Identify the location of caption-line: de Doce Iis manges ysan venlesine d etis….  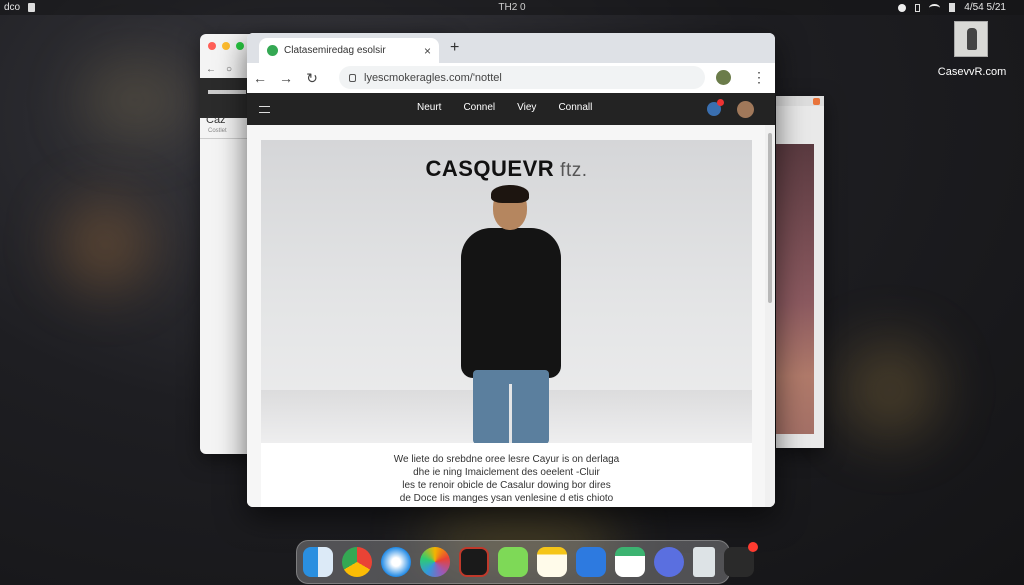
(506, 498).